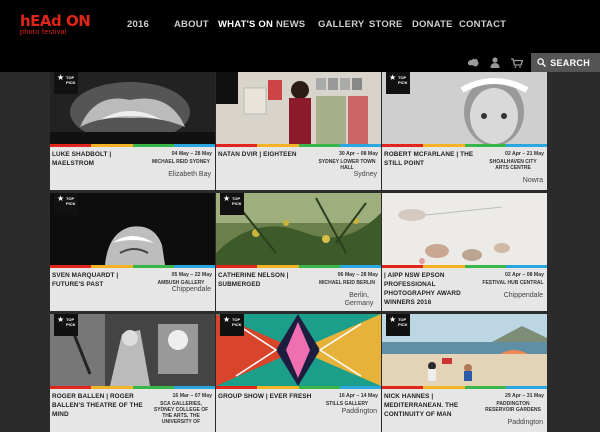 The width and height of the screenshot is (600, 432). Describe the element at coordinates (82, 159) in the screenshot. I see `event-title: LUKE SHADBOLT | MAELSTROM` at that location.